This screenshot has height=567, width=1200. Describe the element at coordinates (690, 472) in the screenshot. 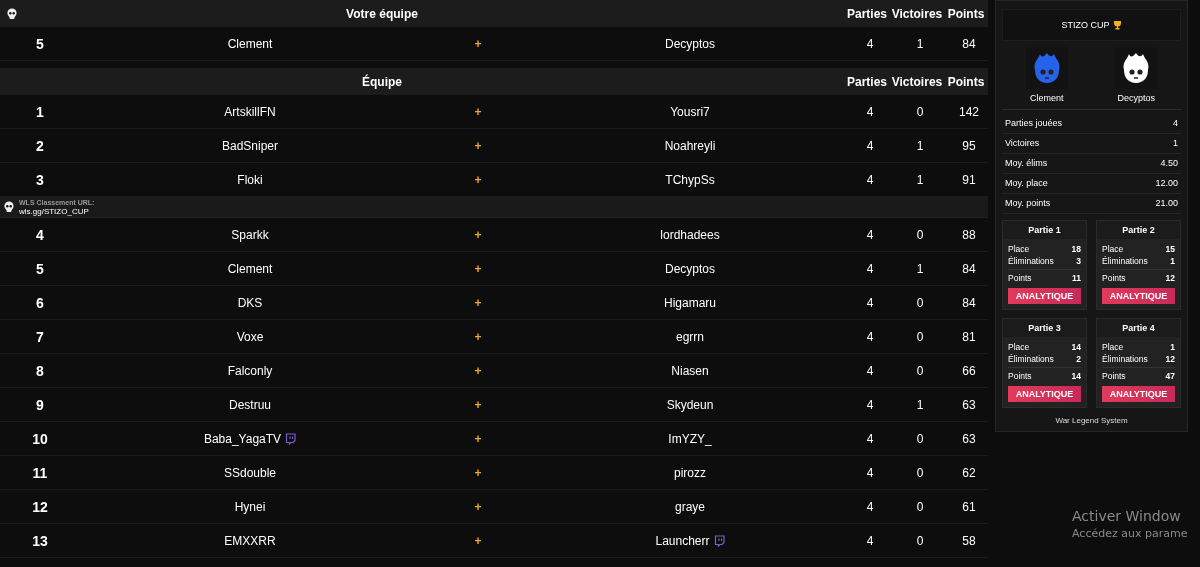

I see `player-name: pirozz` at that location.